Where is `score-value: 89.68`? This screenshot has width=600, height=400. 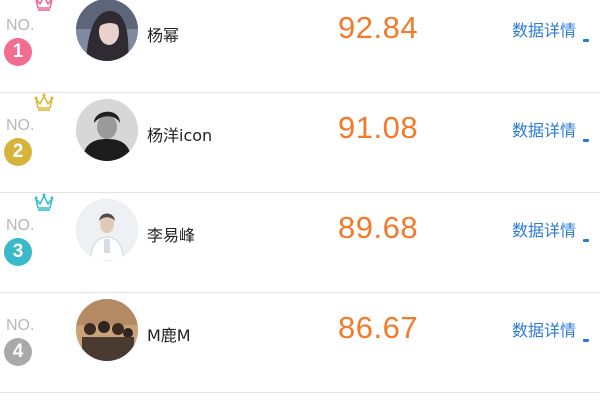
score-value: 89.68 is located at coordinates (378, 227).